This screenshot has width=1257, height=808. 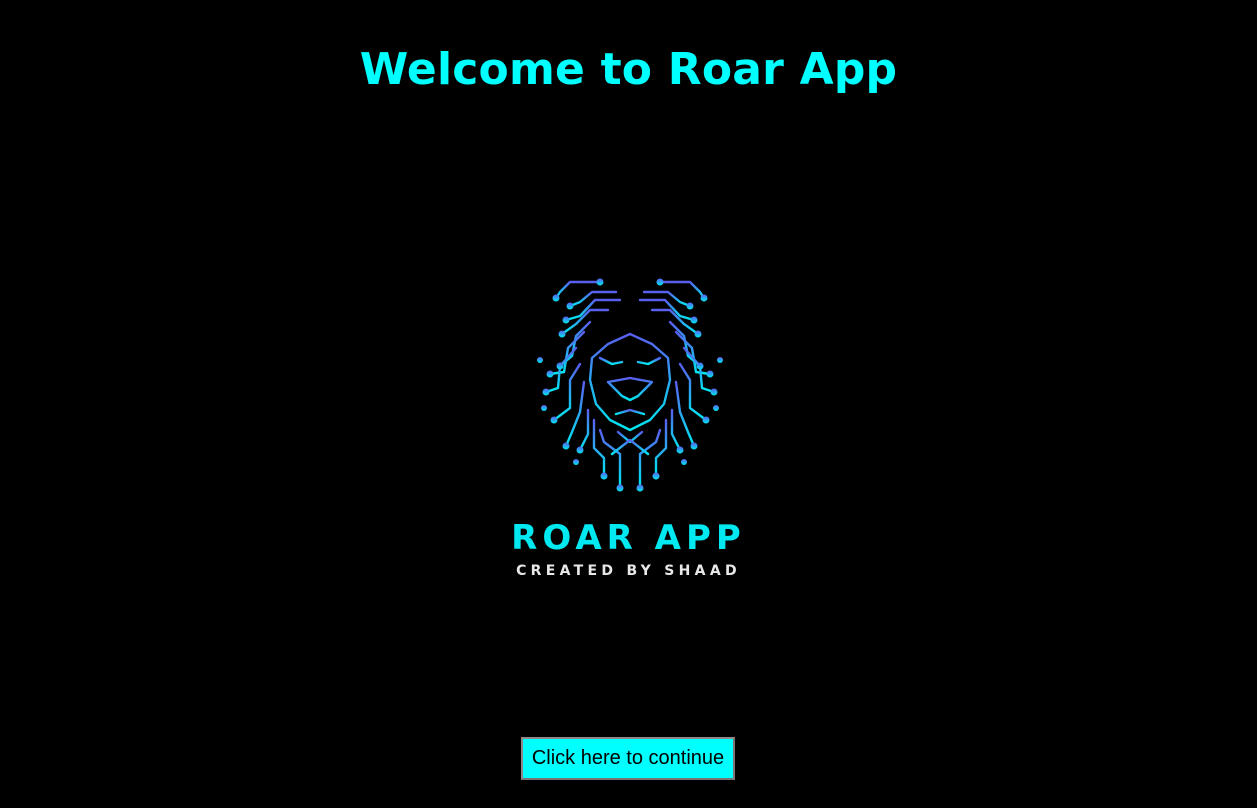 I want to click on page-title: Welcome to Roar App, so click(x=628, y=69).